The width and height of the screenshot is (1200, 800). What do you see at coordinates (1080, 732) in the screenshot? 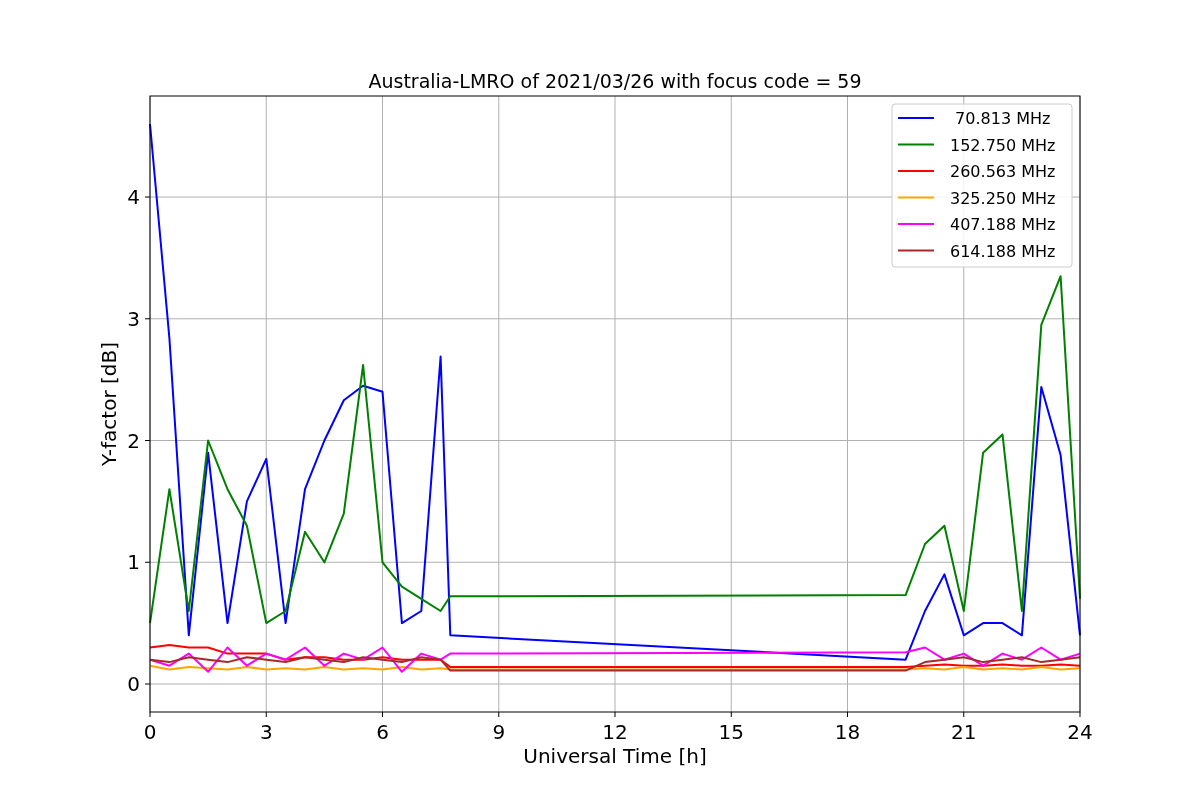
I see `x-tick-label: 24` at bounding box center [1080, 732].